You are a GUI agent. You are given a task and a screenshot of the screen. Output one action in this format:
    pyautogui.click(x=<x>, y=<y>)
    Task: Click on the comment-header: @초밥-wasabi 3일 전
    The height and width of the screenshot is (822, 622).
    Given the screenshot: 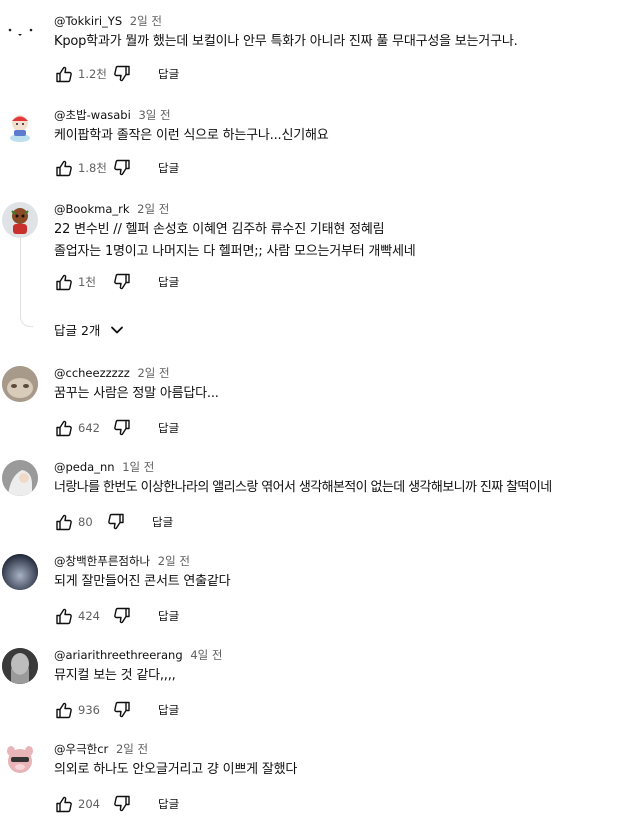 What is the action you would take?
    pyautogui.click(x=112, y=115)
    